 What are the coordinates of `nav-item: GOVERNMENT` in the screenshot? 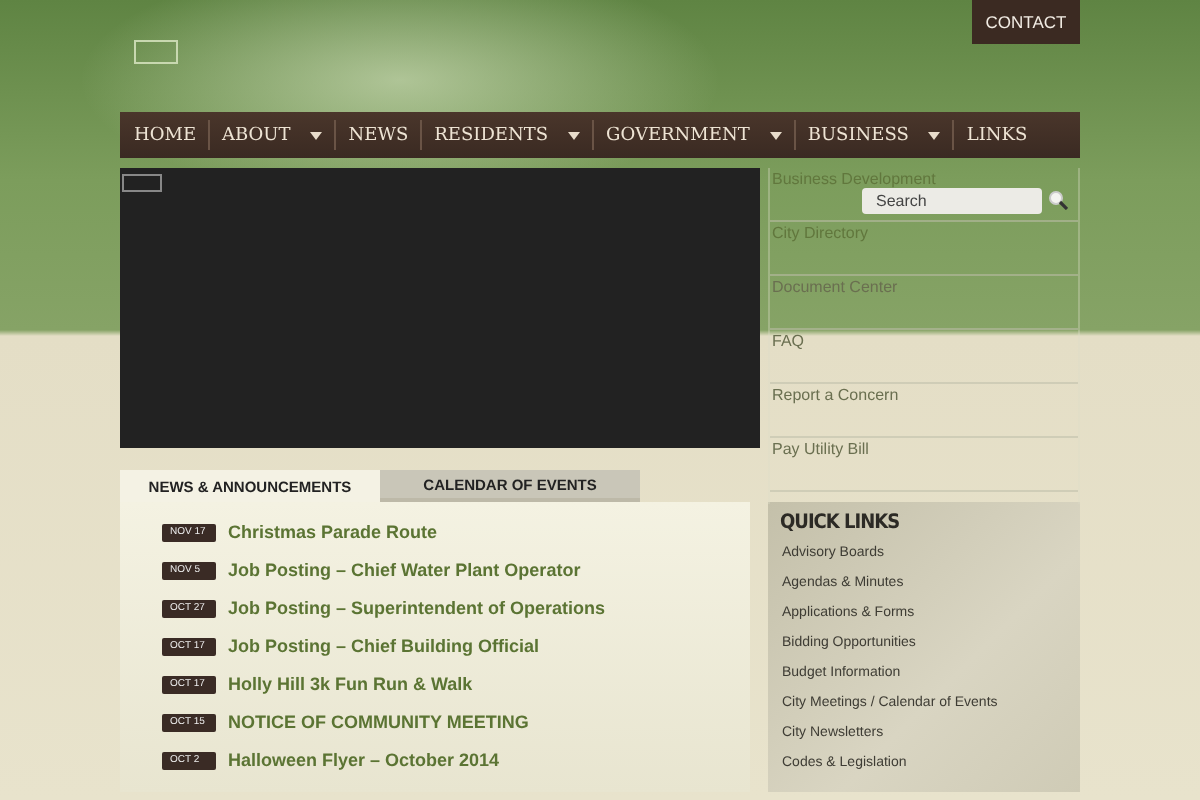 It's located at (695, 135).